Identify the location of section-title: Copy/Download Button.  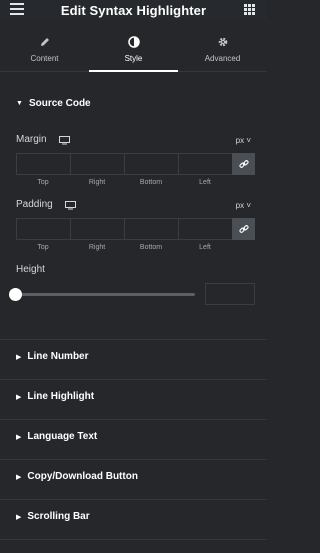
(82, 476).